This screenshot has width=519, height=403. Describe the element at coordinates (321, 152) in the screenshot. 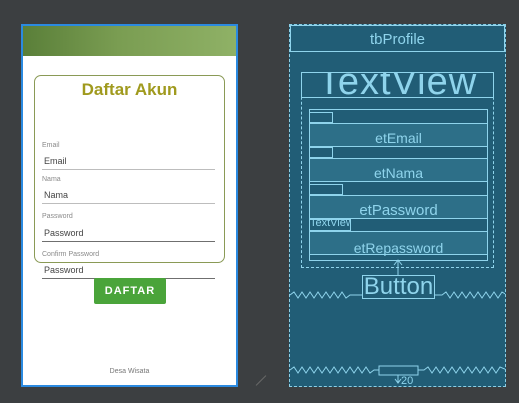

I see `bp-nama-label-box` at that location.